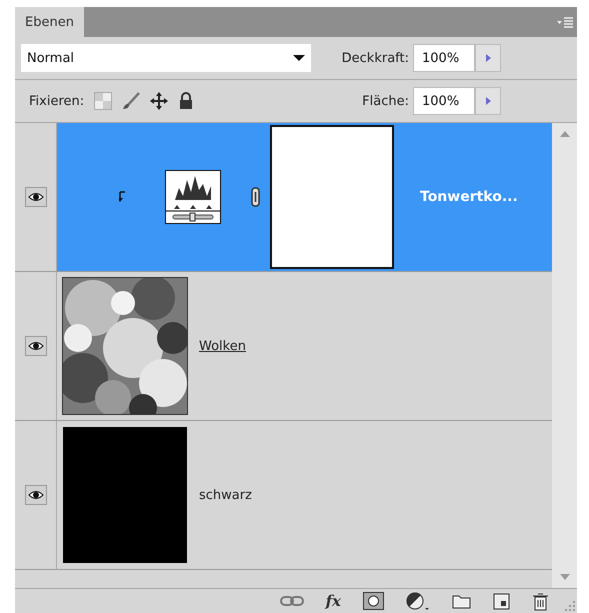 This screenshot has height=613, width=589. I want to click on opacity-stepper-button, so click(488, 58).